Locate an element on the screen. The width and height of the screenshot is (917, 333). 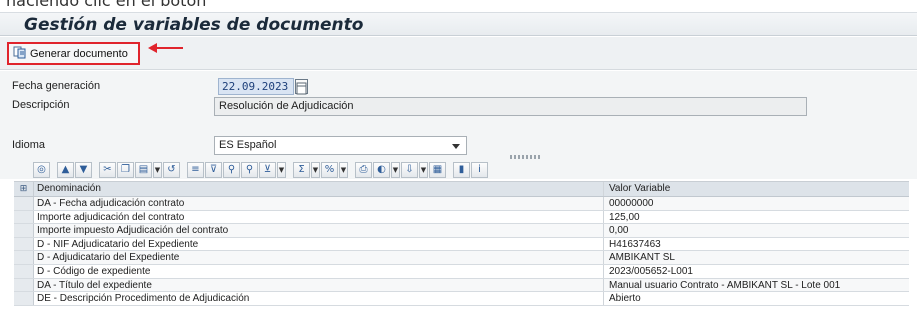
sum-icon: Σ is located at coordinates (301, 170).